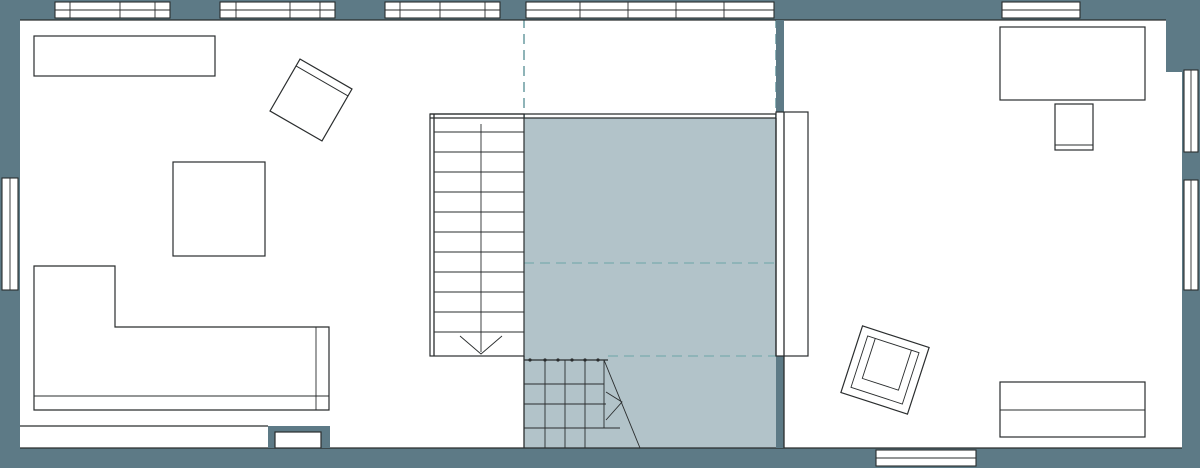 The height and width of the screenshot is (468, 1200). What do you see at coordinates (219, 209) in the screenshot?
I see `coffee-table` at bounding box center [219, 209].